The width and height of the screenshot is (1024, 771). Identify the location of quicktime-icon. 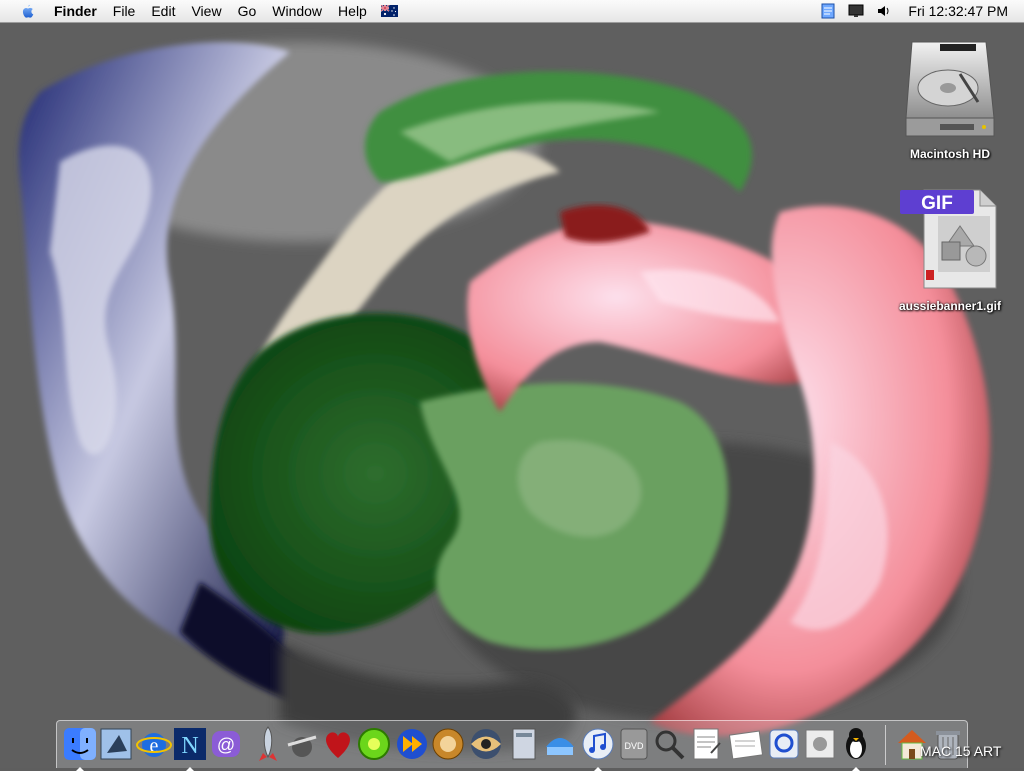
(784, 744).